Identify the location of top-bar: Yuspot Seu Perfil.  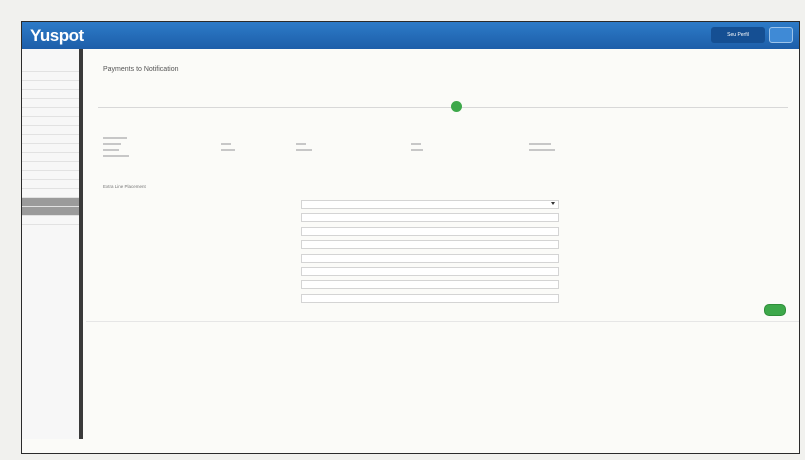
(410, 35).